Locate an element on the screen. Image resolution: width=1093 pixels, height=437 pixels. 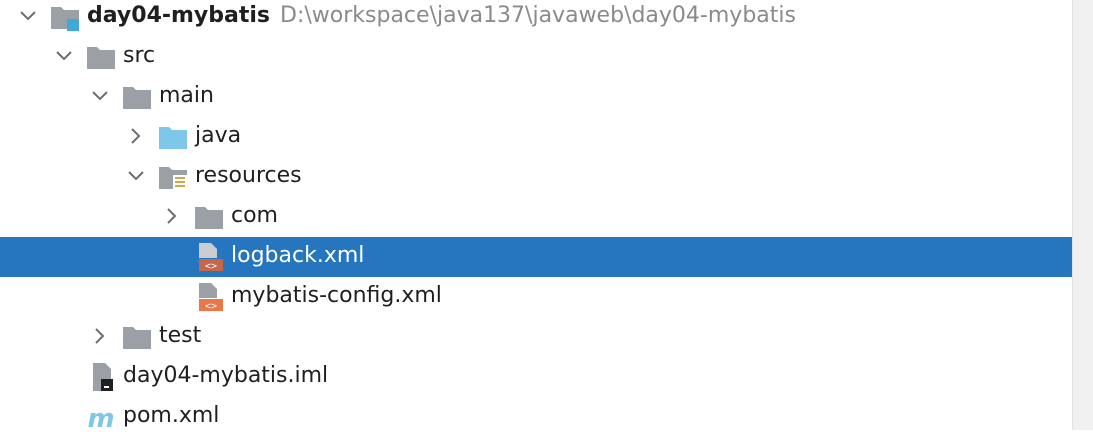
tree-row-pom-xml: m pom.xml is located at coordinates (536, 417).